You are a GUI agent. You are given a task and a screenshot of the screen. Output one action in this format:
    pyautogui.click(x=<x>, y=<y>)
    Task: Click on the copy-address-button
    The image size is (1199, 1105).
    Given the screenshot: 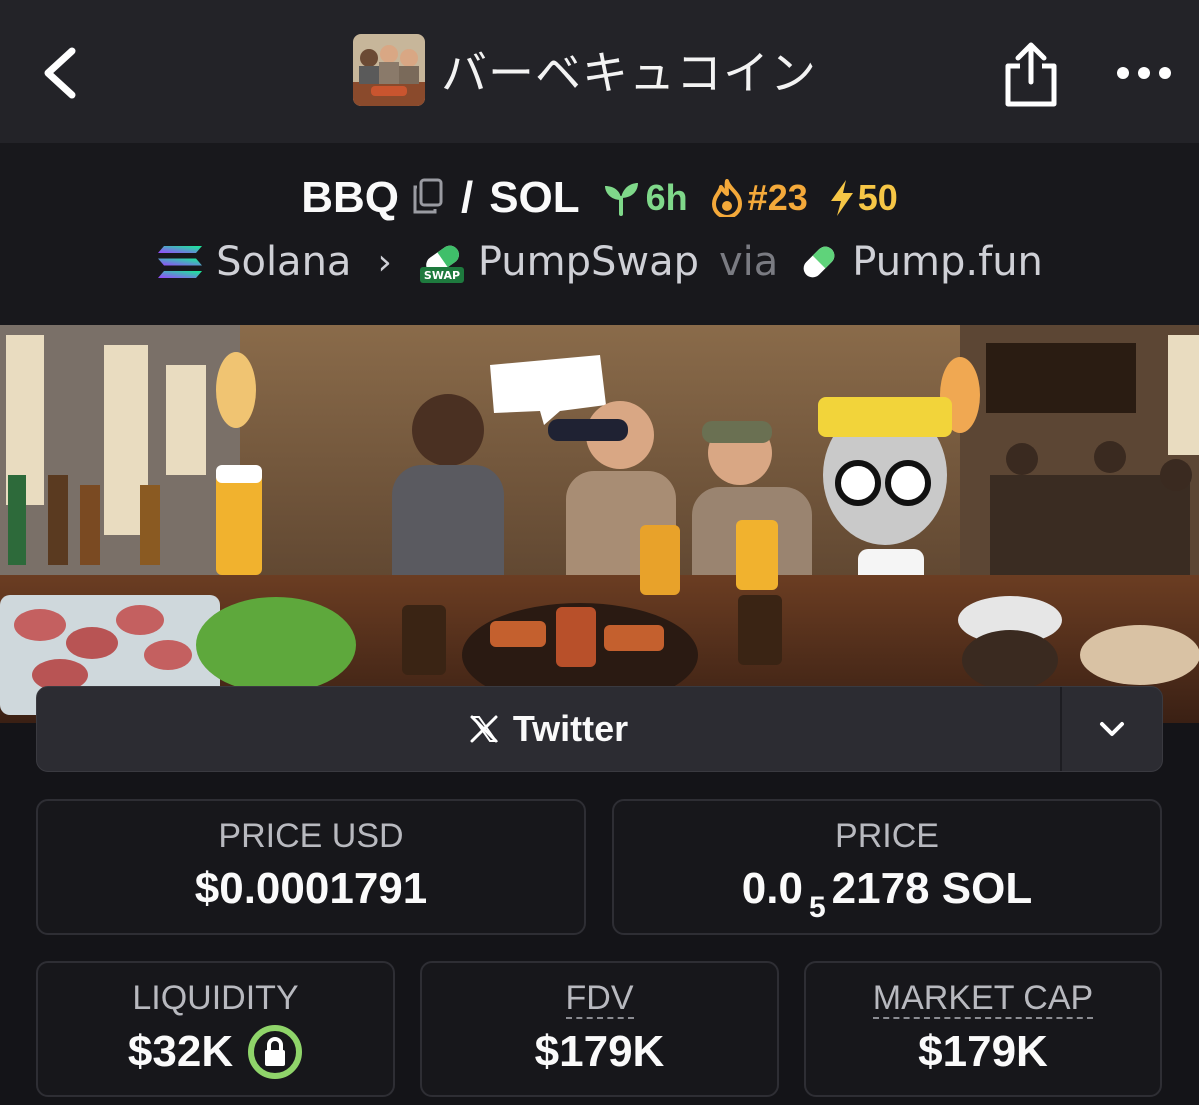 What is the action you would take?
    pyautogui.click(x=428, y=198)
    